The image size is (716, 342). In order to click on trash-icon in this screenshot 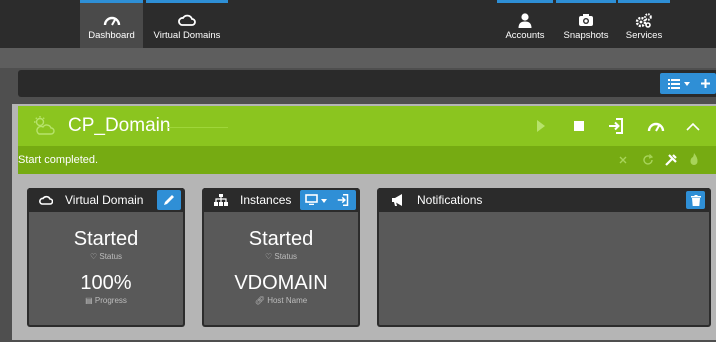, I will do `click(695, 200)`.